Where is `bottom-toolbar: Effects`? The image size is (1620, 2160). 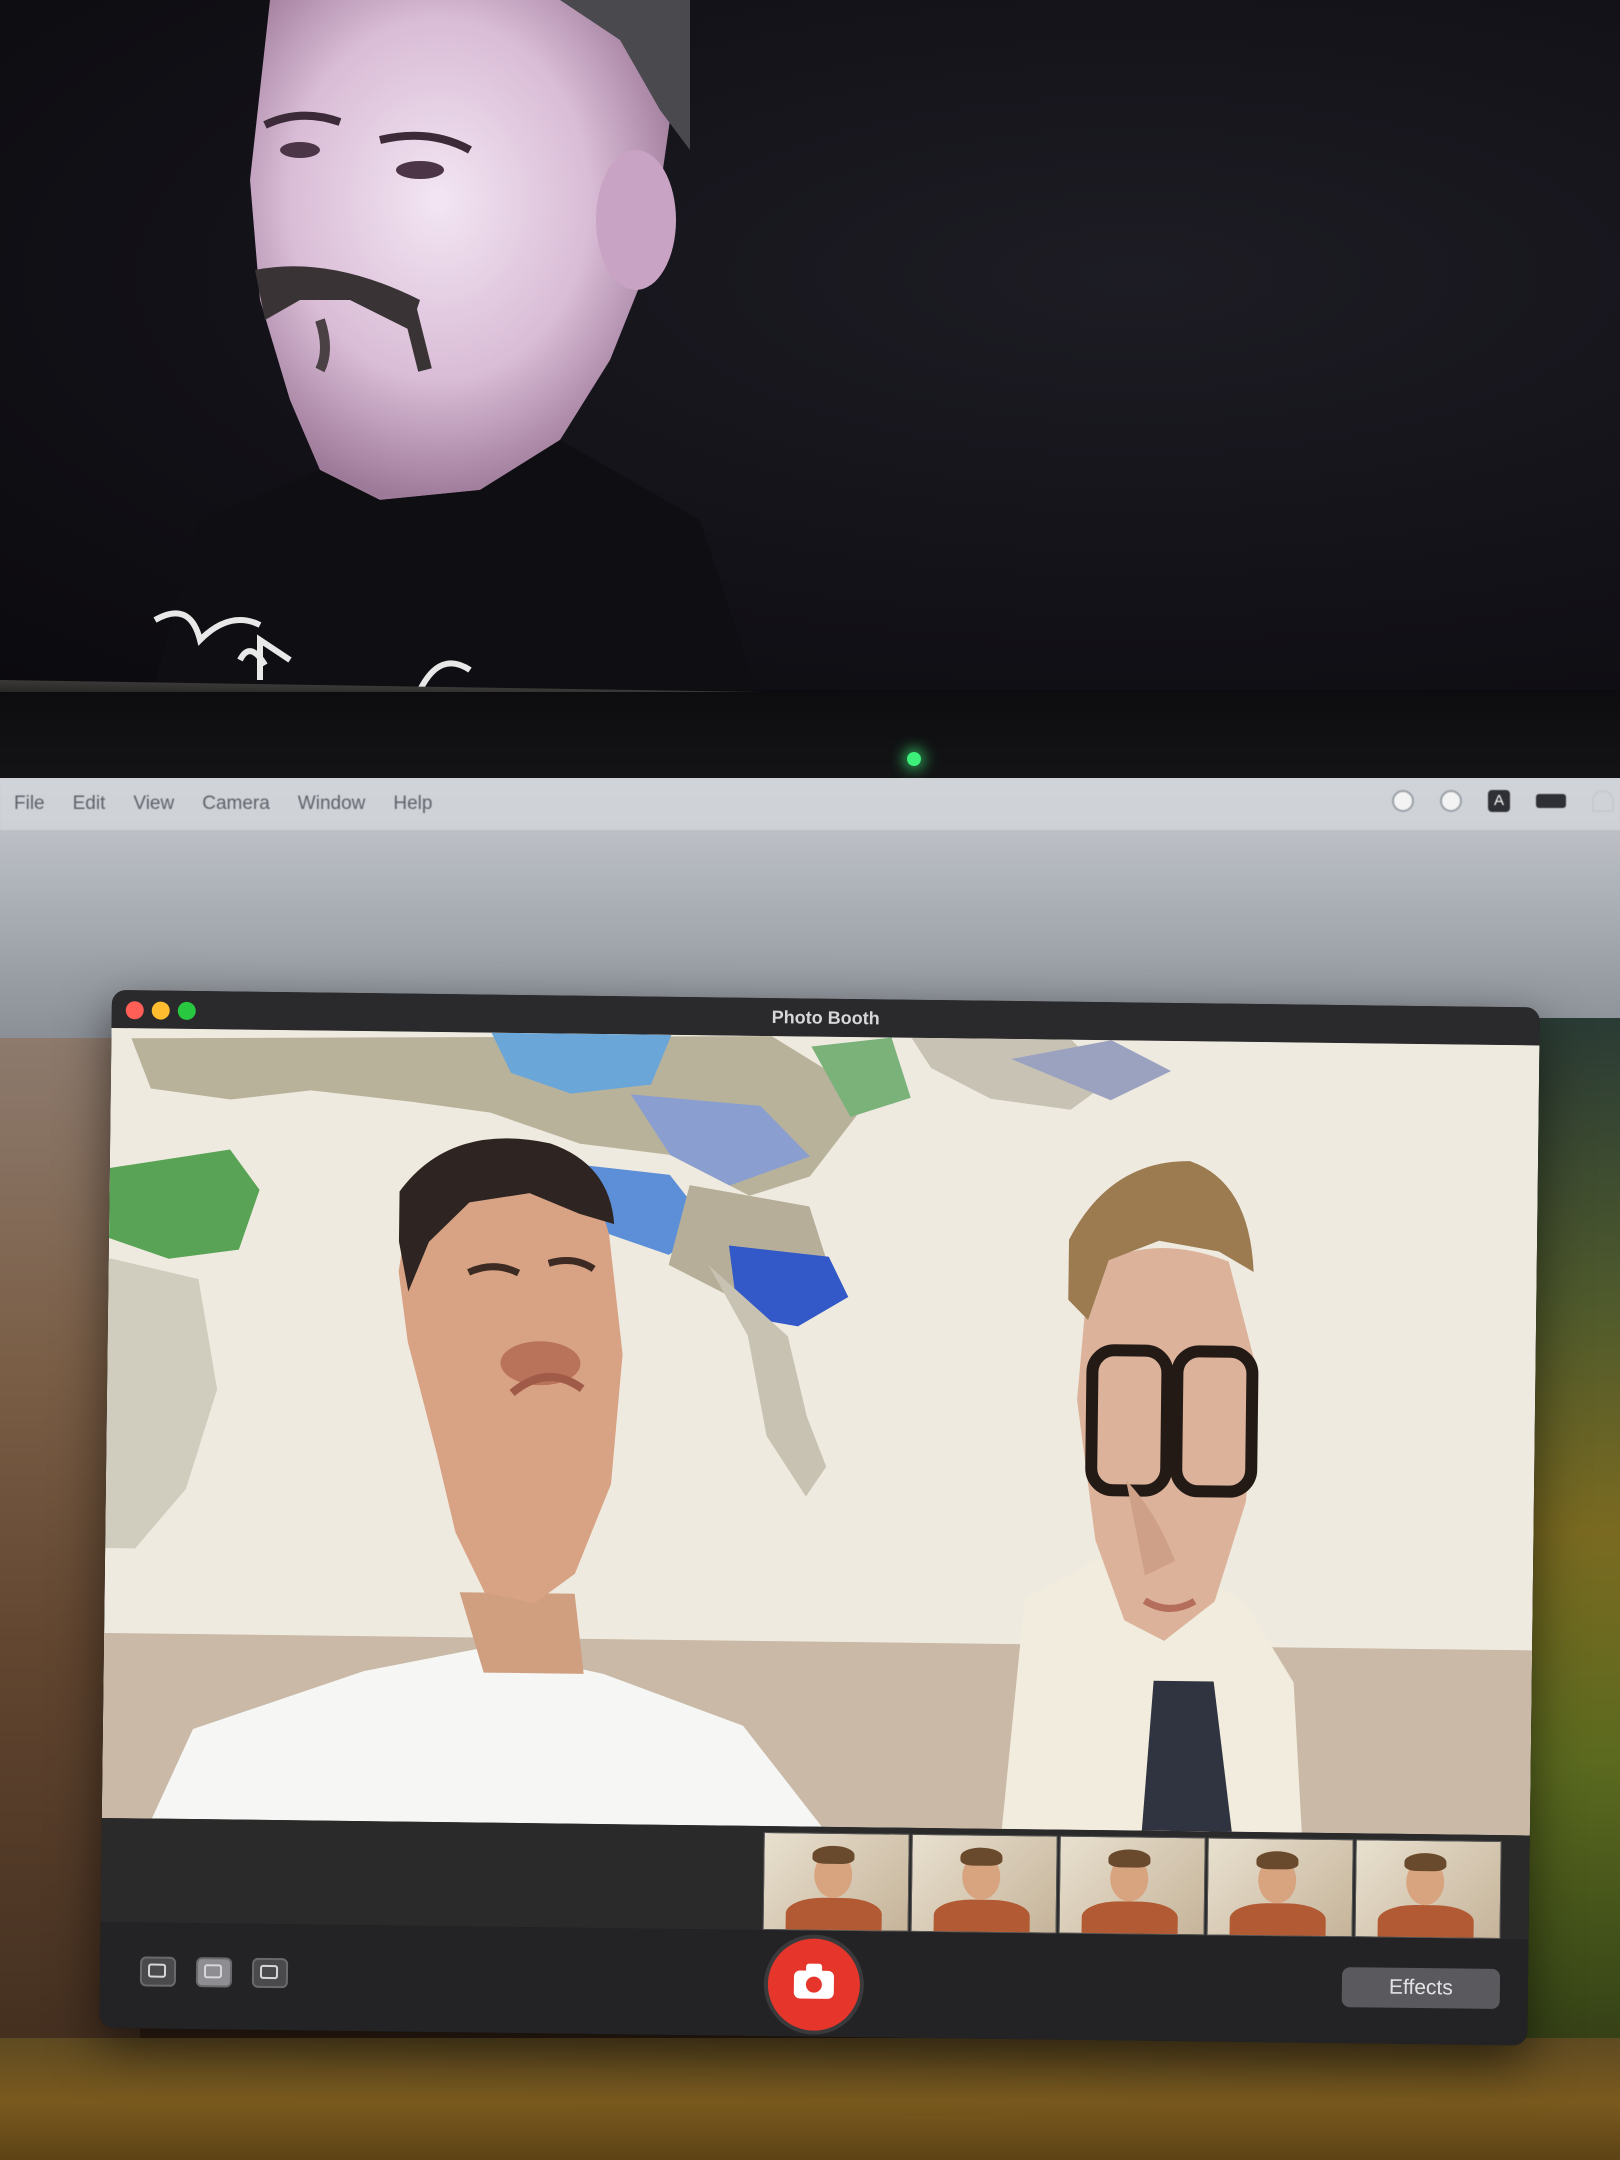
bottom-toolbar: Effects is located at coordinates (814, 1983).